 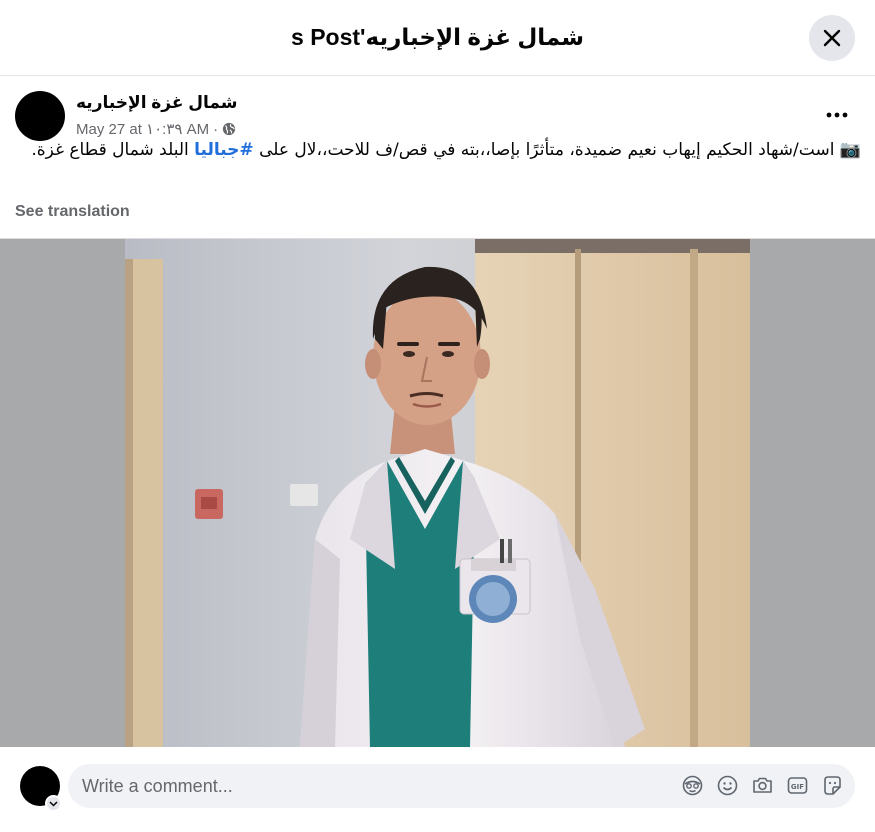 I want to click on emoji-icon, so click(x=727, y=785).